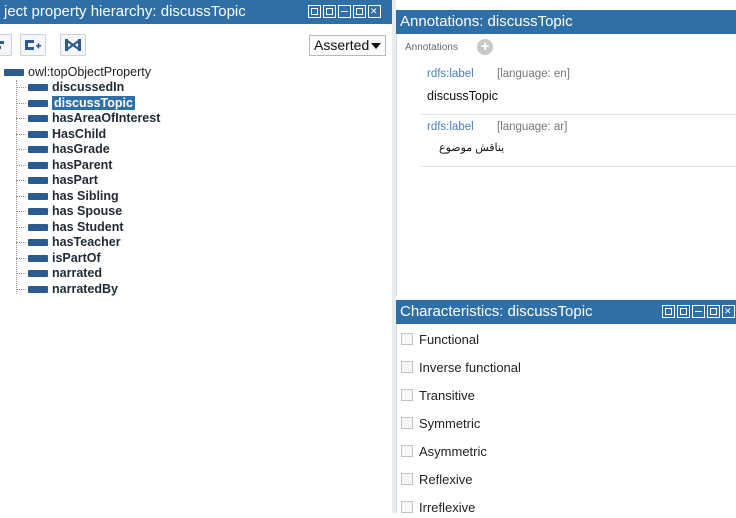 The width and height of the screenshot is (736, 518). I want to click on tree-item: isPartOf, so click(58, 258).